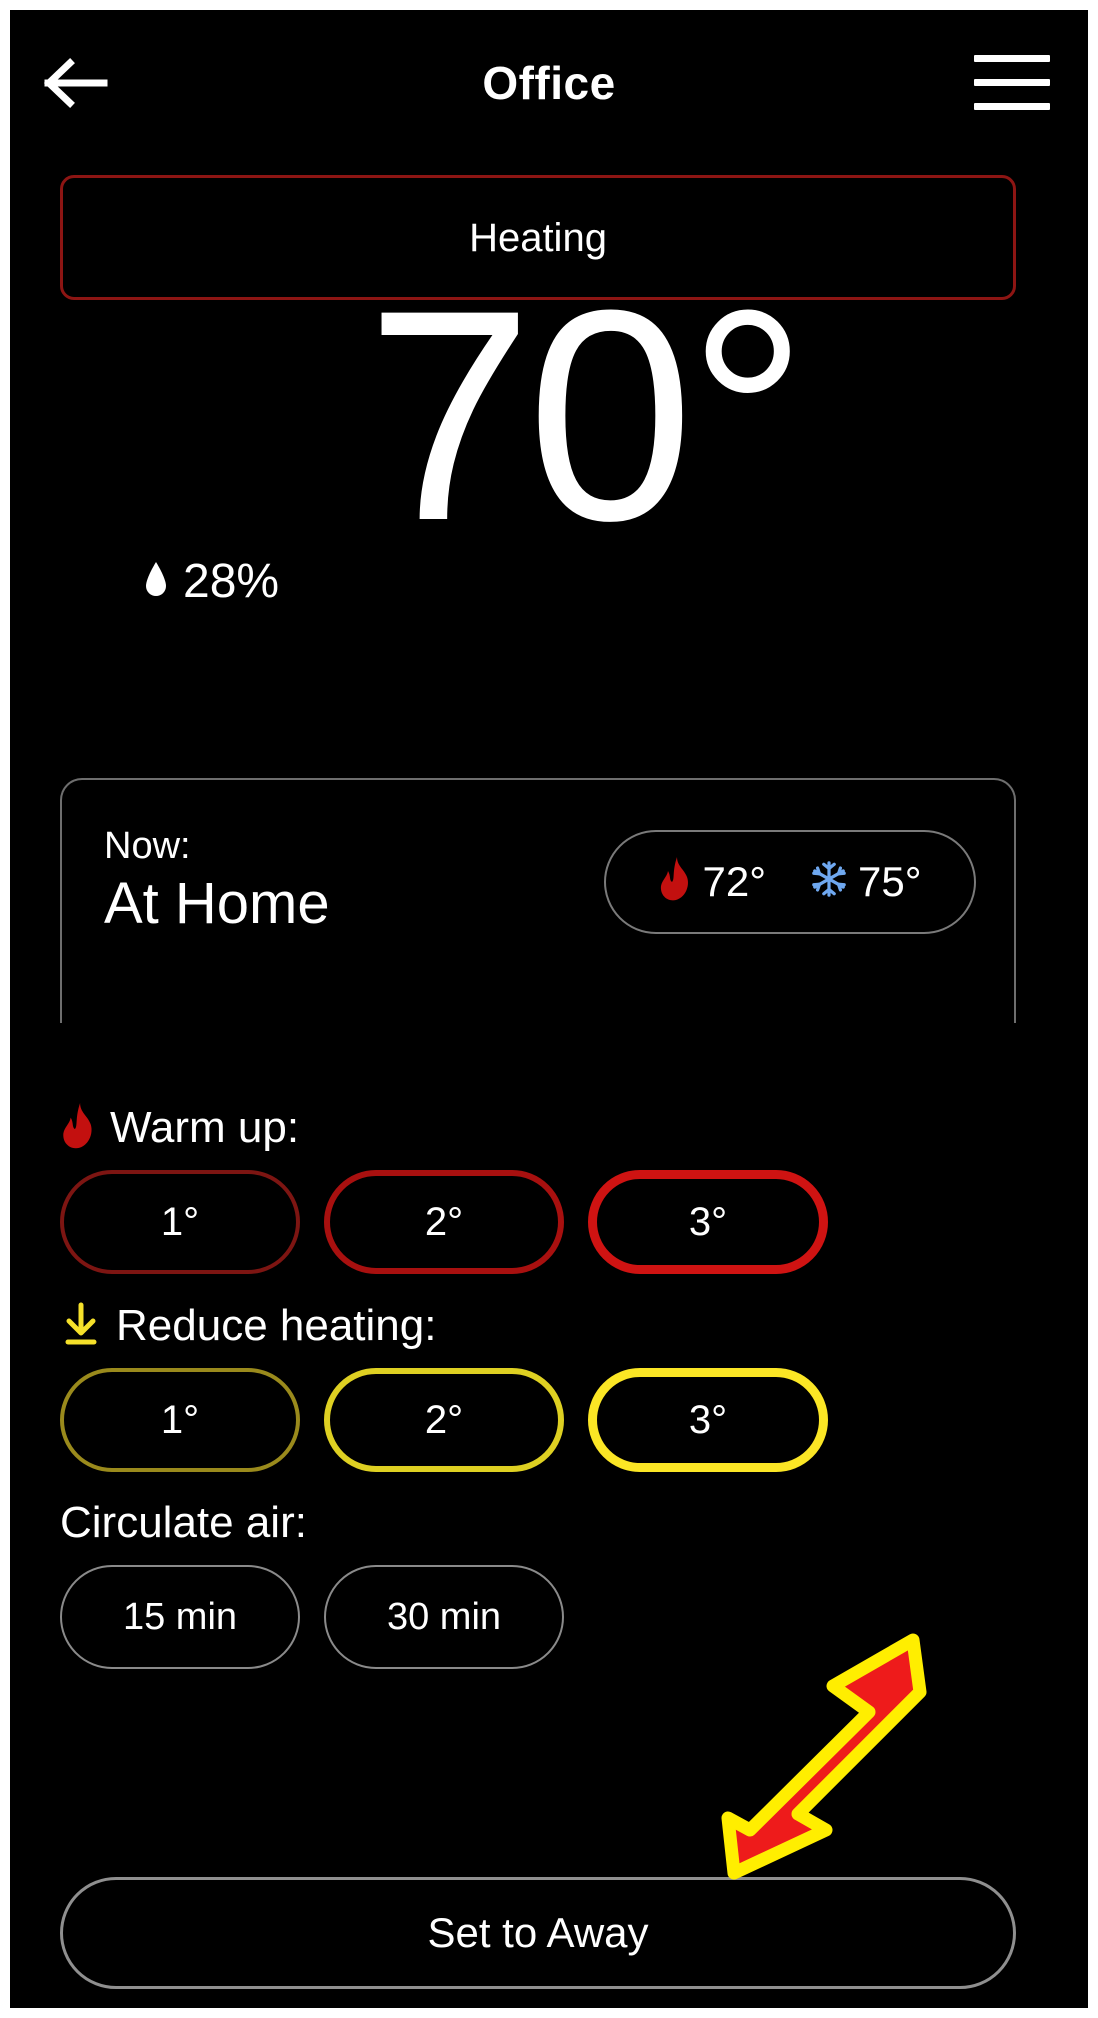  Describe the element at coordinates (147, 846) in the screenshot. I see `now-label: Now:` at that location.